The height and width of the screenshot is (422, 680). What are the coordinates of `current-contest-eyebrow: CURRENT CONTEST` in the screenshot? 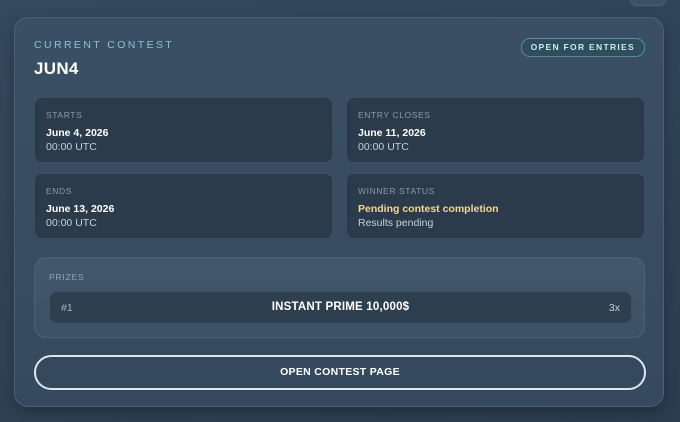 It's located at (104, 45).